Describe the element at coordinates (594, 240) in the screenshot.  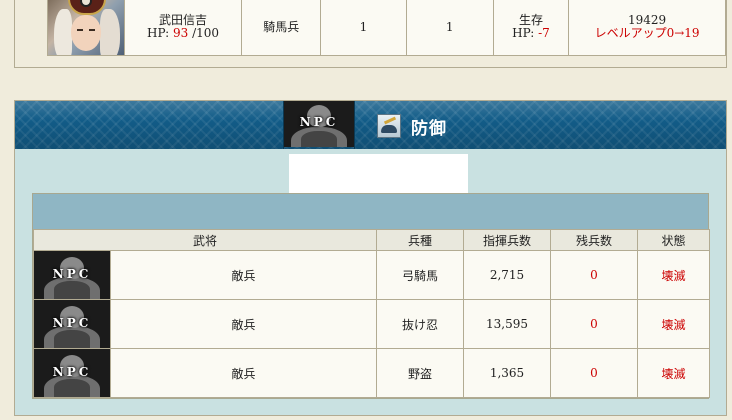
I see `col-header-remaining: 残兵数` at that location.